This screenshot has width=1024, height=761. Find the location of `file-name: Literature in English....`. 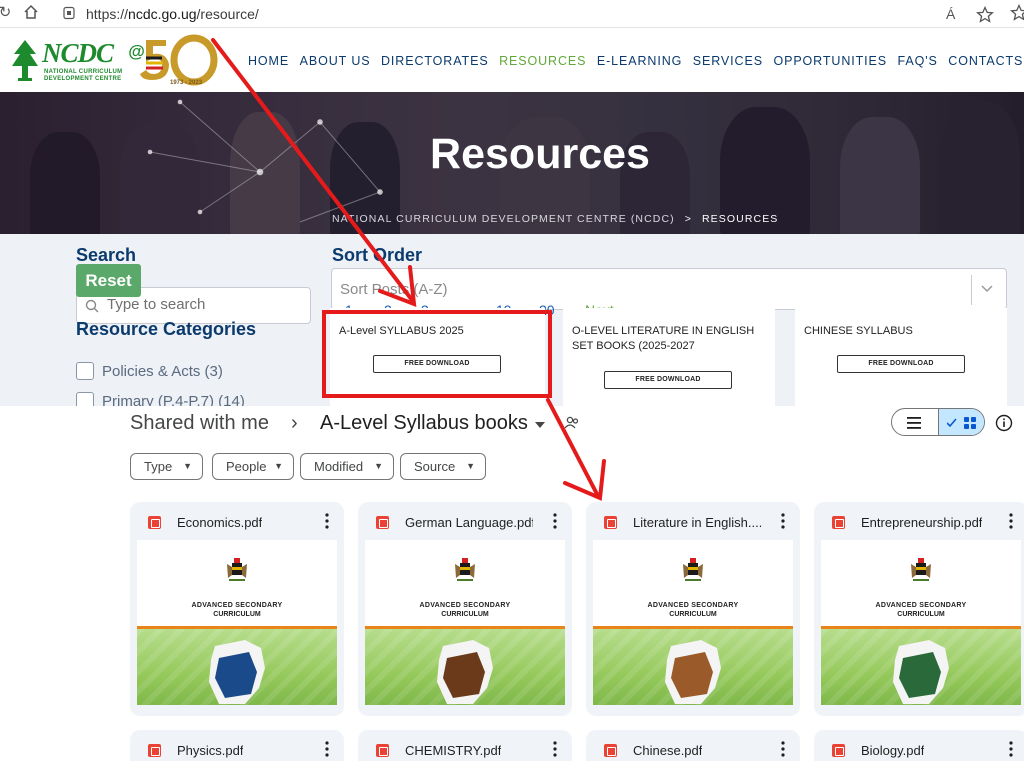

file-name: Literature in English.... is located at coordinates (697, 522).